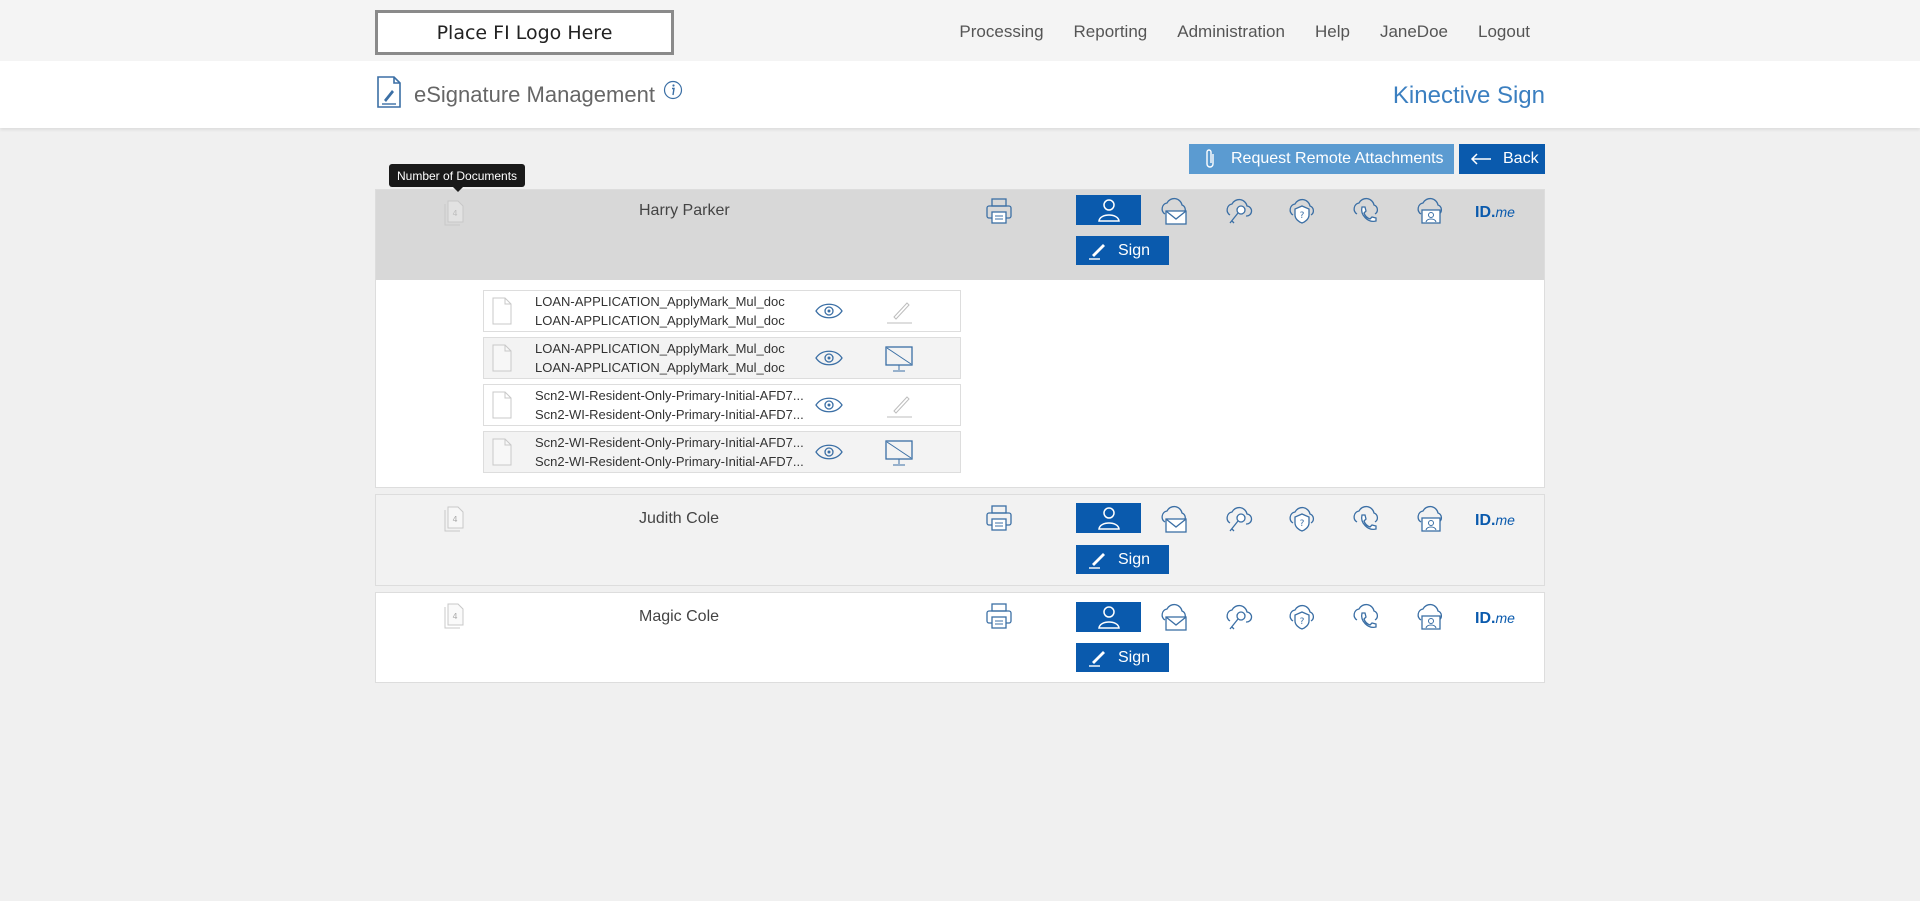 This screenshot has width=1920, height=901. What do you see at coordinates (679, 616) in the screenshot?
I see `signer-name: Magic Cole` at bounding box center [679, 616].